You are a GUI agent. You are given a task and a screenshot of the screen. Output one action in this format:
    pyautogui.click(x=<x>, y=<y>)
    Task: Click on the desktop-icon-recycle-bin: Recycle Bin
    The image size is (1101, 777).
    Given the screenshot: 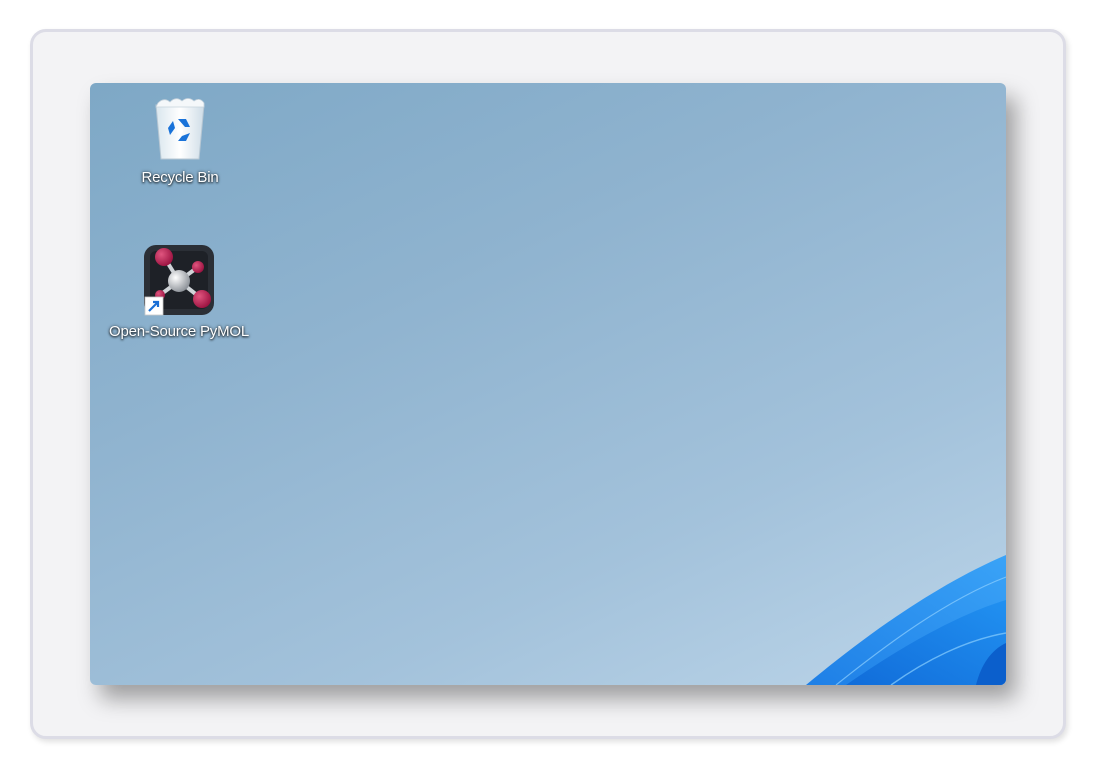 What is the action you would take?
    pyautogui.click(x=180, y=140)
    